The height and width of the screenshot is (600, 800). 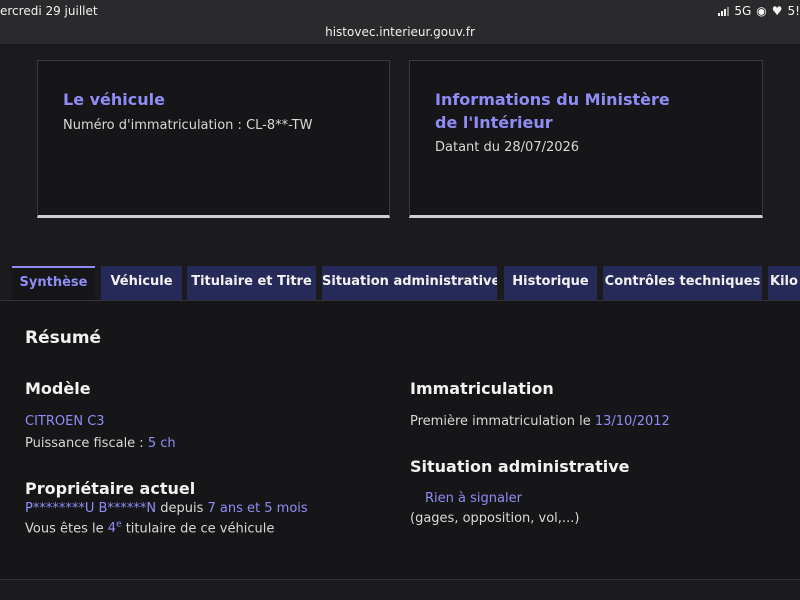 What do you see at coordinates (743, 11) in the screenshot?
I see `network-type: 5G` at bounding box center [743, 11].